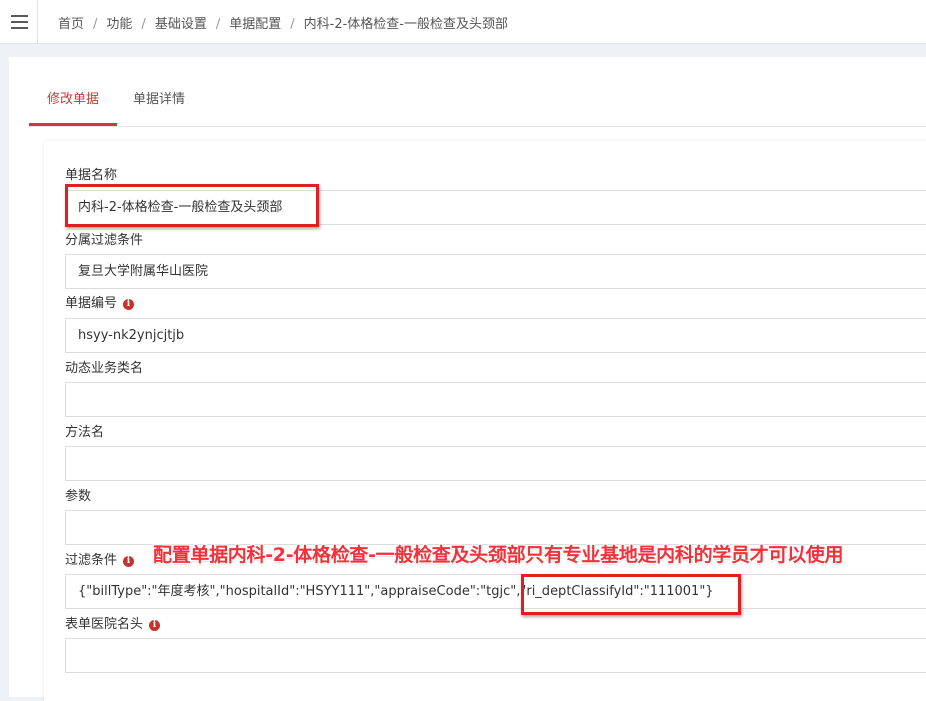 This screenshot has width=926, height=701. What do you see at coordinates (73, 105) in the screenshot?
I see `tab-edit-bill: 修改单据` at bounding box center [73, 105].